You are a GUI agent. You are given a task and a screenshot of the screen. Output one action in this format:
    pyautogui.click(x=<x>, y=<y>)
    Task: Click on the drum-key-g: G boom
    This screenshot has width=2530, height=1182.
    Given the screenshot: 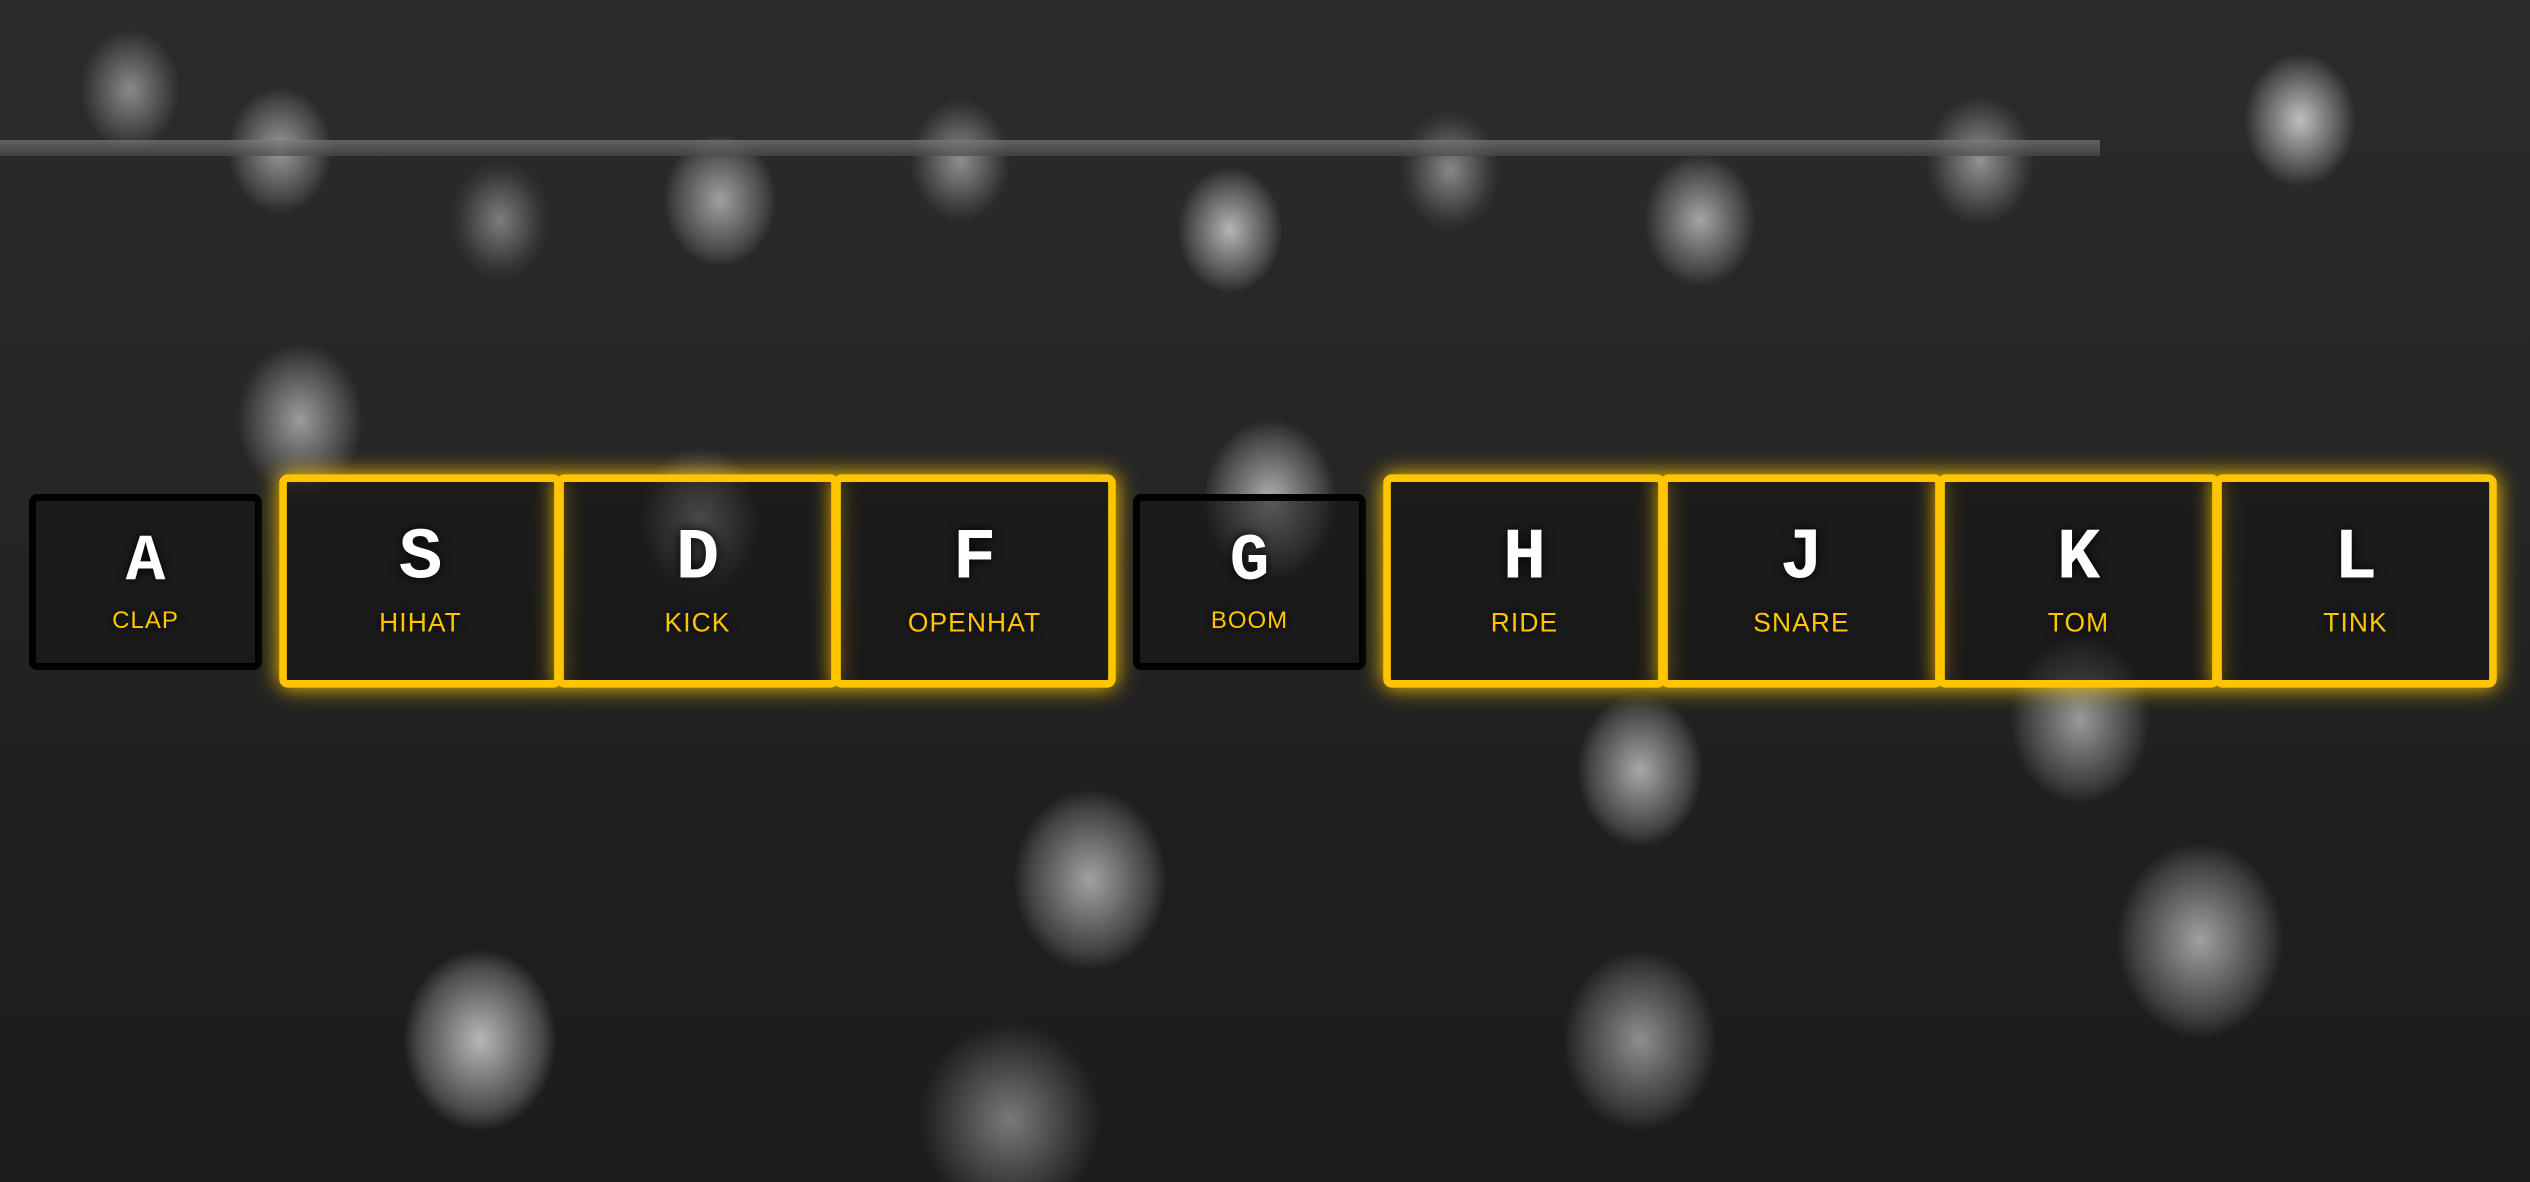 What is the action you would take?
    pyautogui.click(x=1249, y=582)
    